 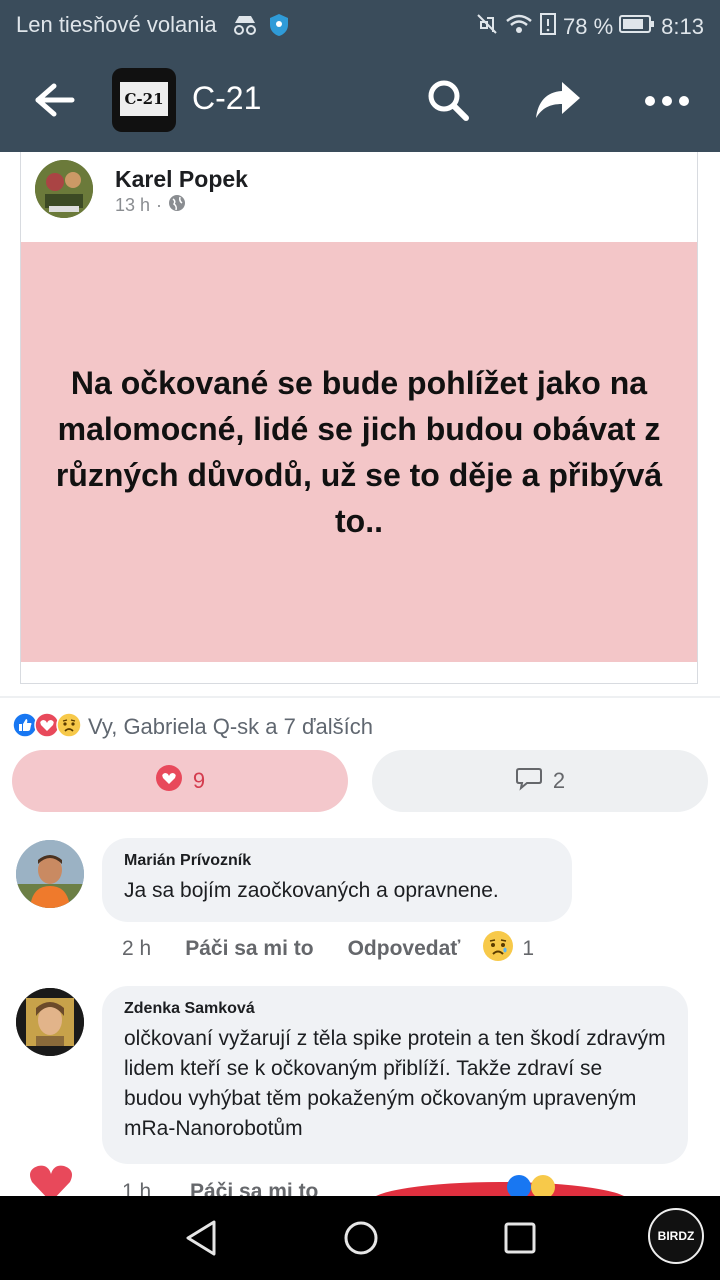 I want to click on battery-icon, so click(x=637, y=27).